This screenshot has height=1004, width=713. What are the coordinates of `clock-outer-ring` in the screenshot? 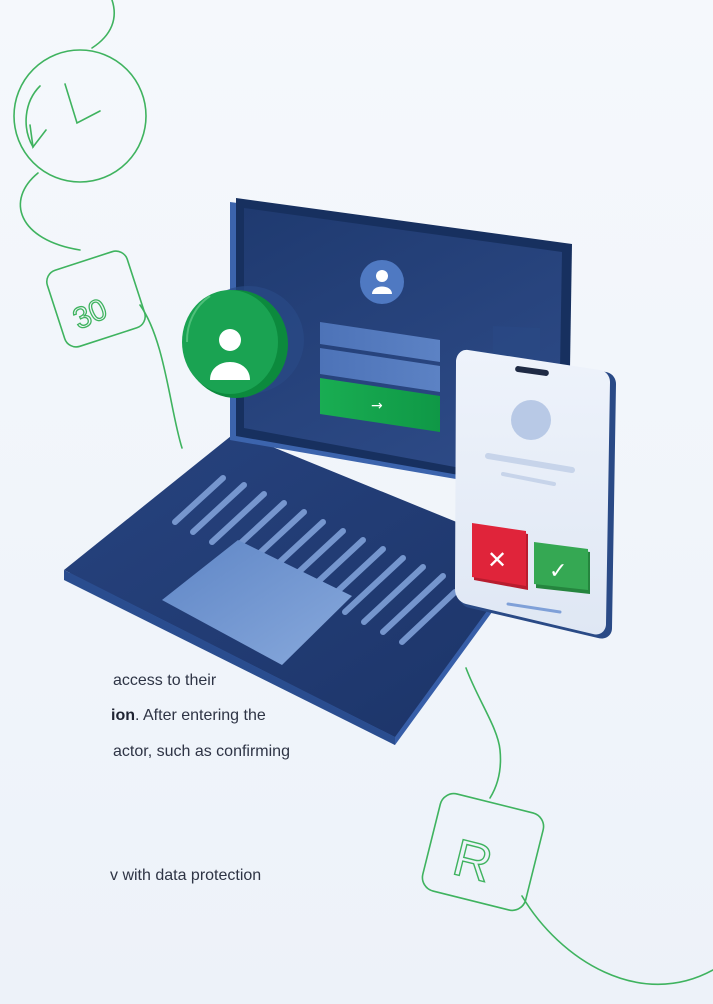 It's located at (80, 116).